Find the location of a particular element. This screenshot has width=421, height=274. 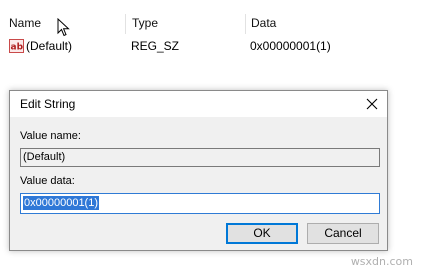

watermark: wsxdn.com is located at coordinates (381, 261).